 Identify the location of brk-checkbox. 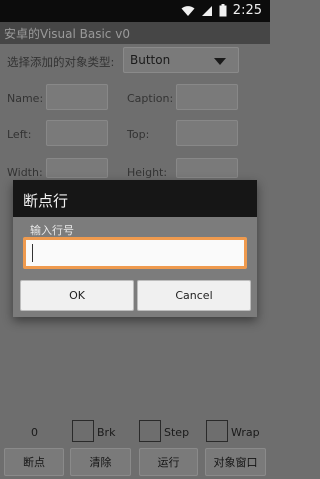
(83, 431).